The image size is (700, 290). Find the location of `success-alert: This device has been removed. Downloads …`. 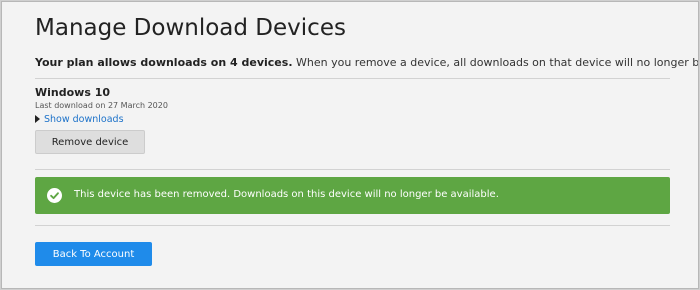

success-alert: This device has been removed. Downloads … is located at coordinates (352, 195).